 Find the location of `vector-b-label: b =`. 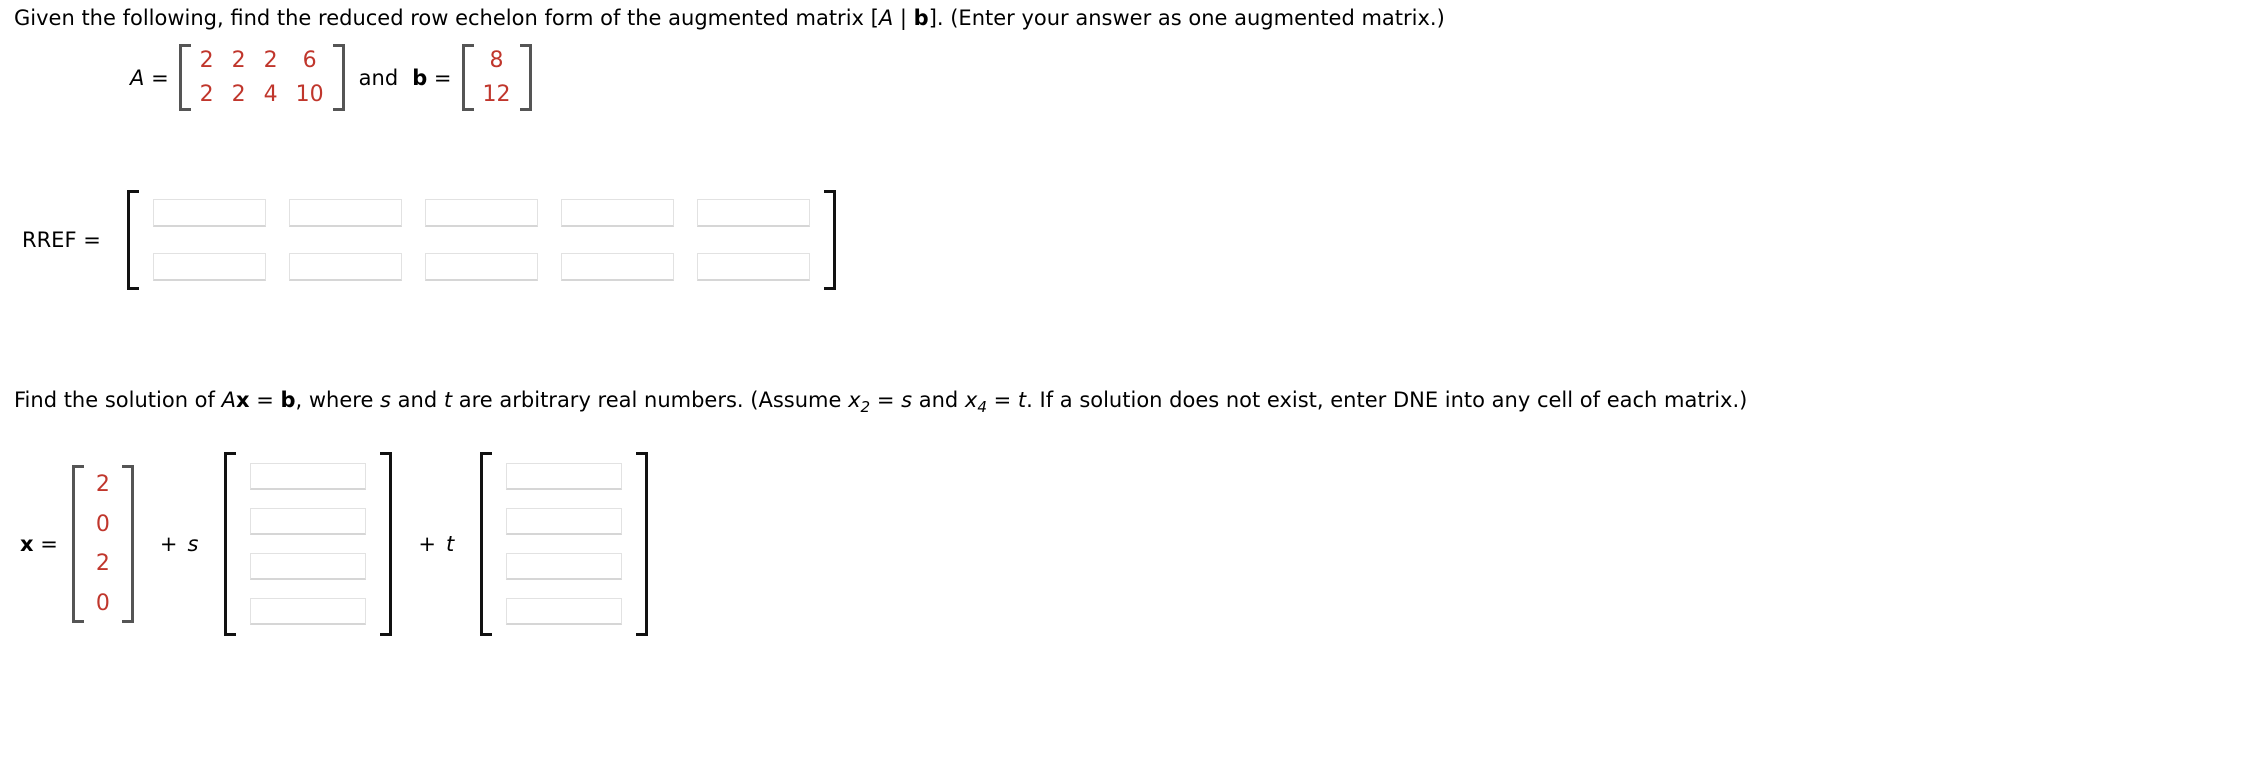

vector-b-label: b = is located at coordinates (431, 78).